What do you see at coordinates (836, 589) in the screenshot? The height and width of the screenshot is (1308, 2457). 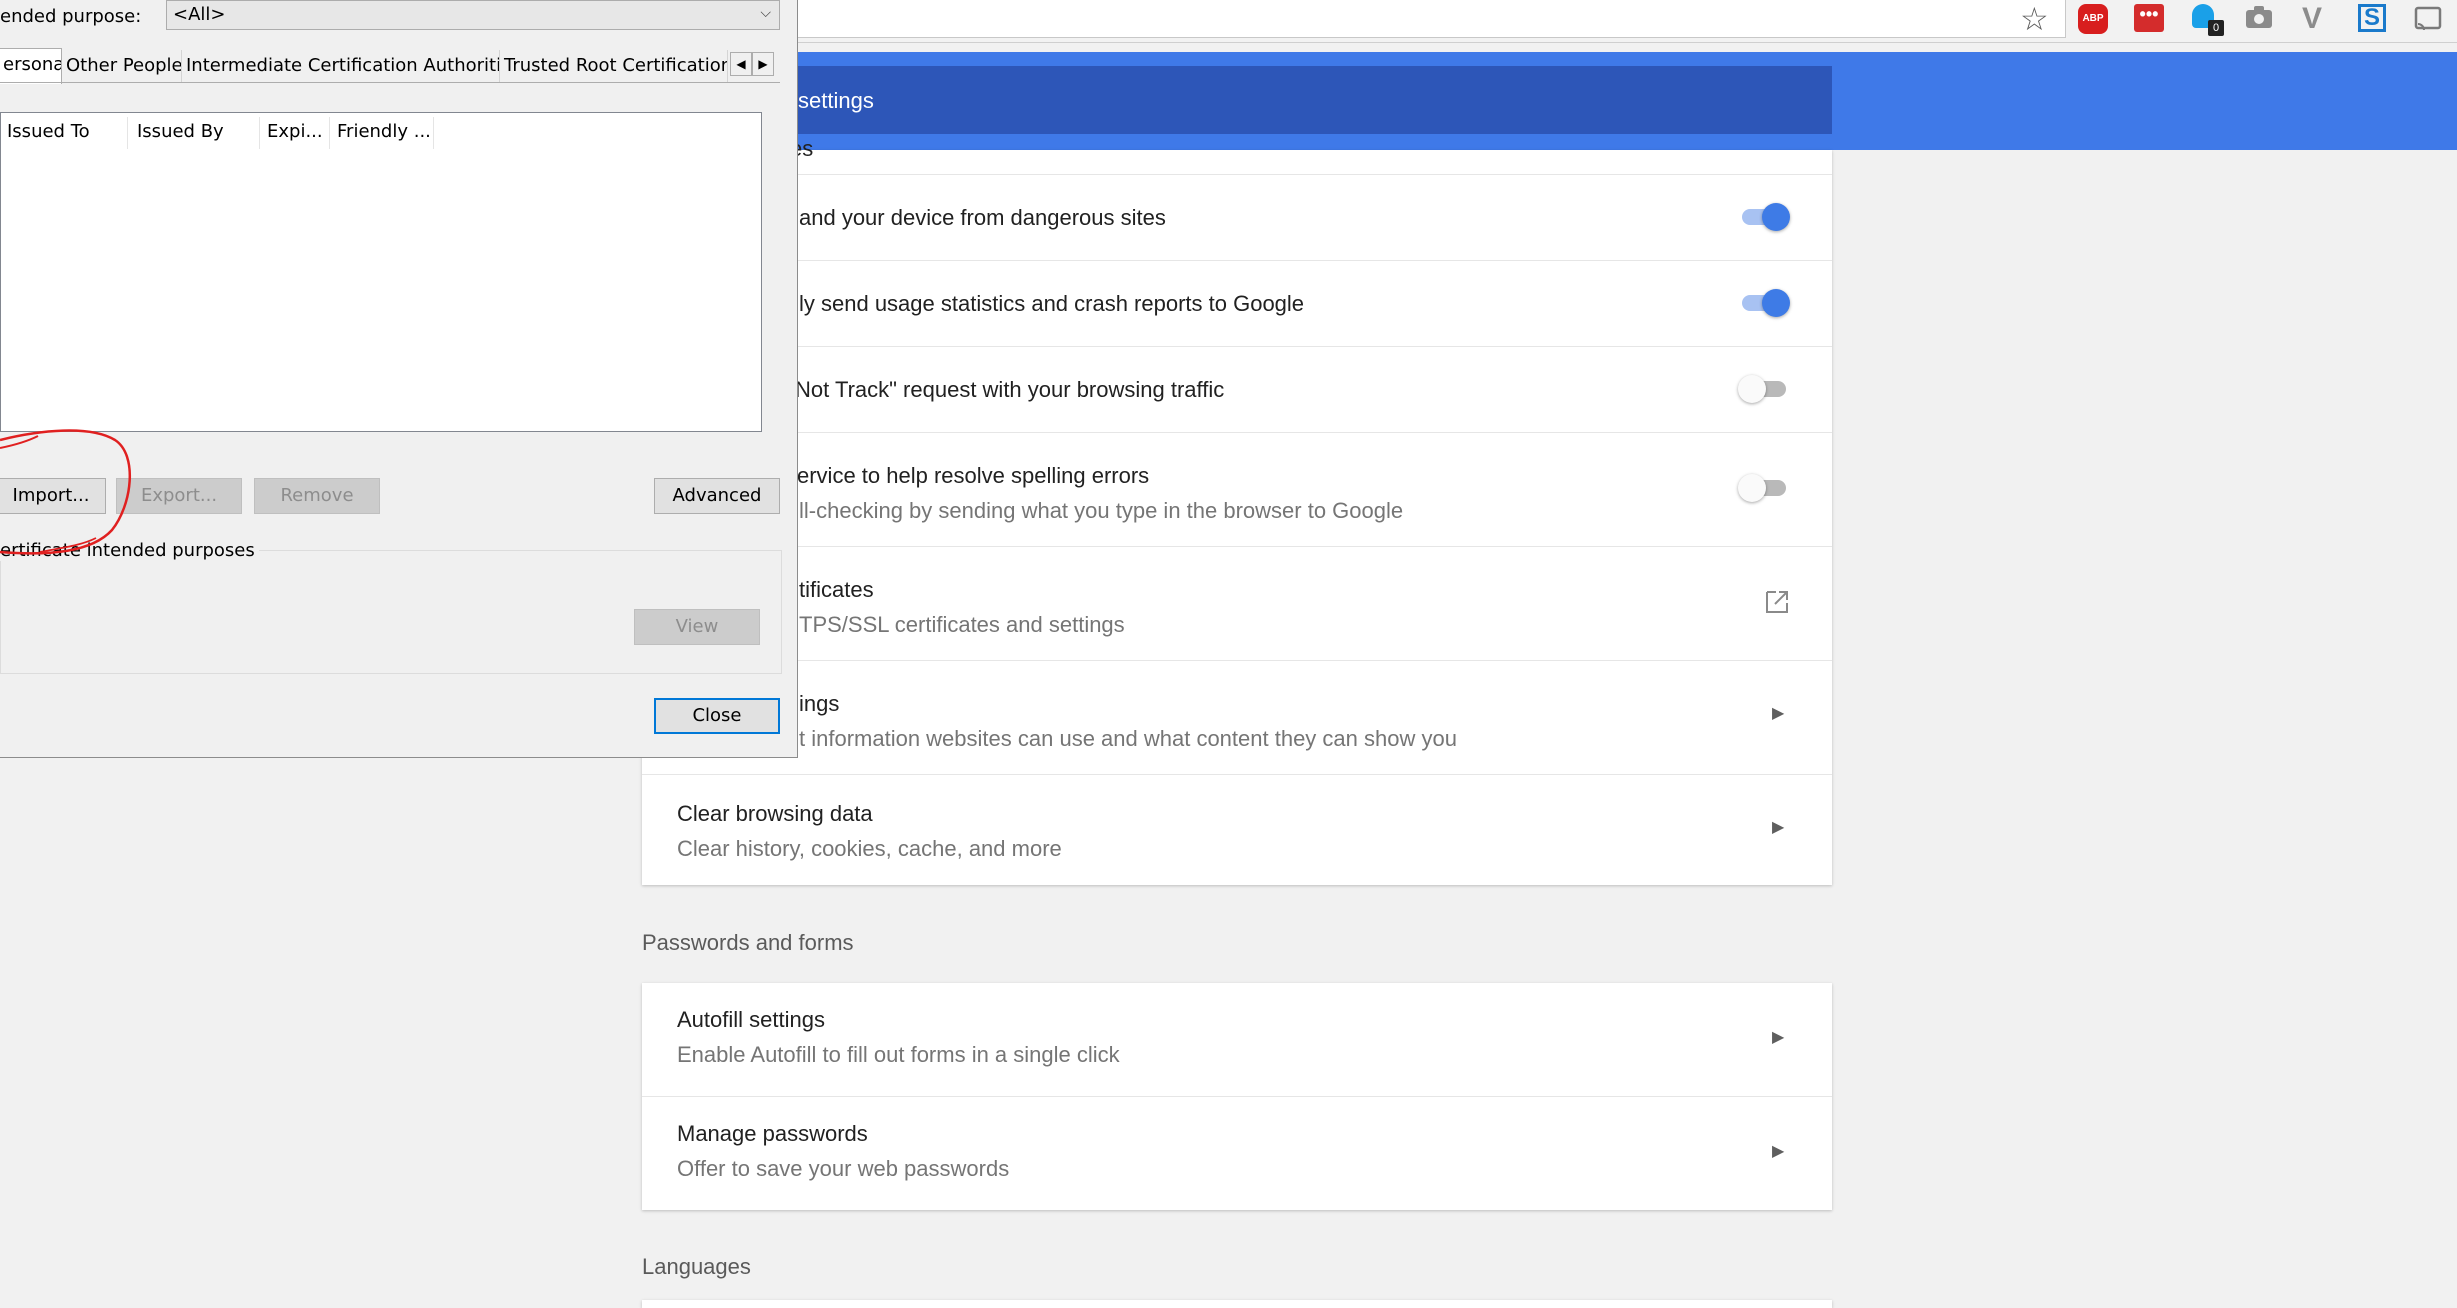 I see `manage-certificates-label: tificates` at bounding box center [836, 589].